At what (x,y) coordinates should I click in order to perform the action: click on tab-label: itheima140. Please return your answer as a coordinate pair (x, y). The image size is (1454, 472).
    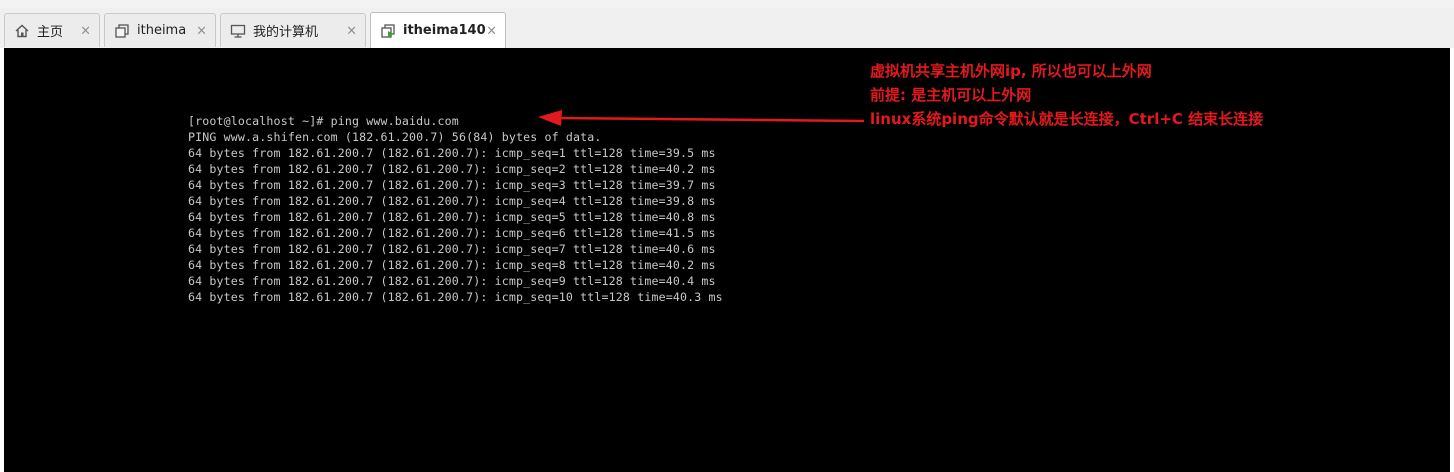
    Looking at the image, I should click on (444, 30).